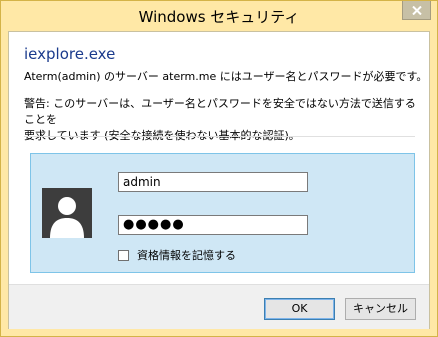 The image size is (438, 337). I want to click on separator, so click(219, 136).